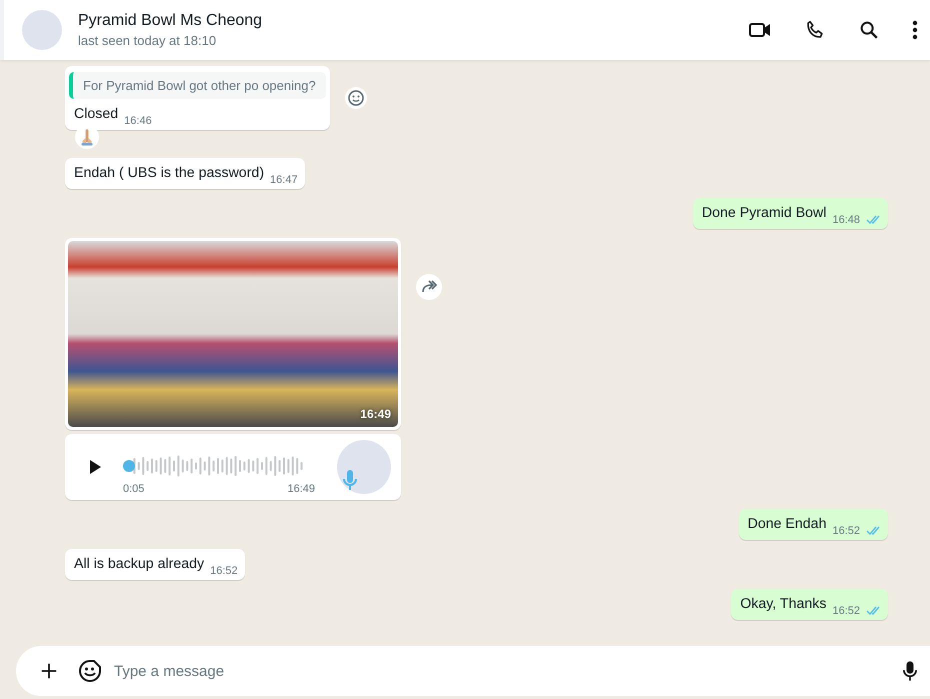 Image resolution: width=930 pixels, height=699 pixels. Describe the element at coordinates (429, 286) in the screenshot. I see `forward-icon` at that location.